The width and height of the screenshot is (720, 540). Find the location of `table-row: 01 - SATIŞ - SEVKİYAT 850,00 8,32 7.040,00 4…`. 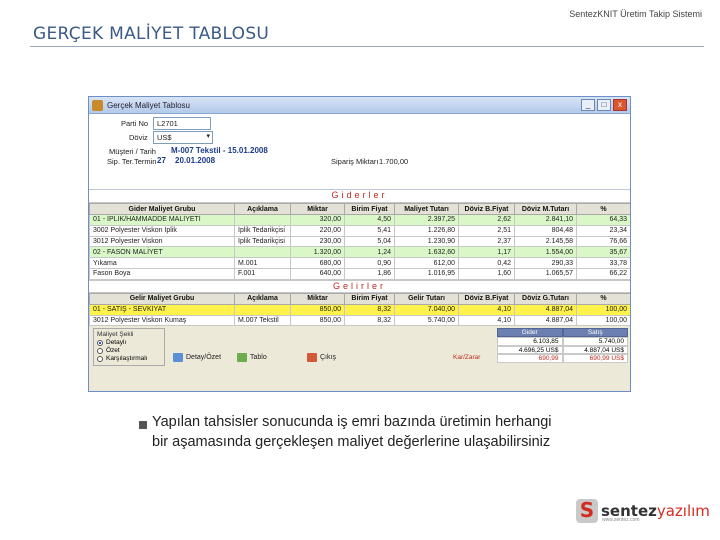

table-row: 01 - SATIŞ - SEVKİYAT 850,00 8,32 7.040,00 4… is located at coordinates (359, 309).